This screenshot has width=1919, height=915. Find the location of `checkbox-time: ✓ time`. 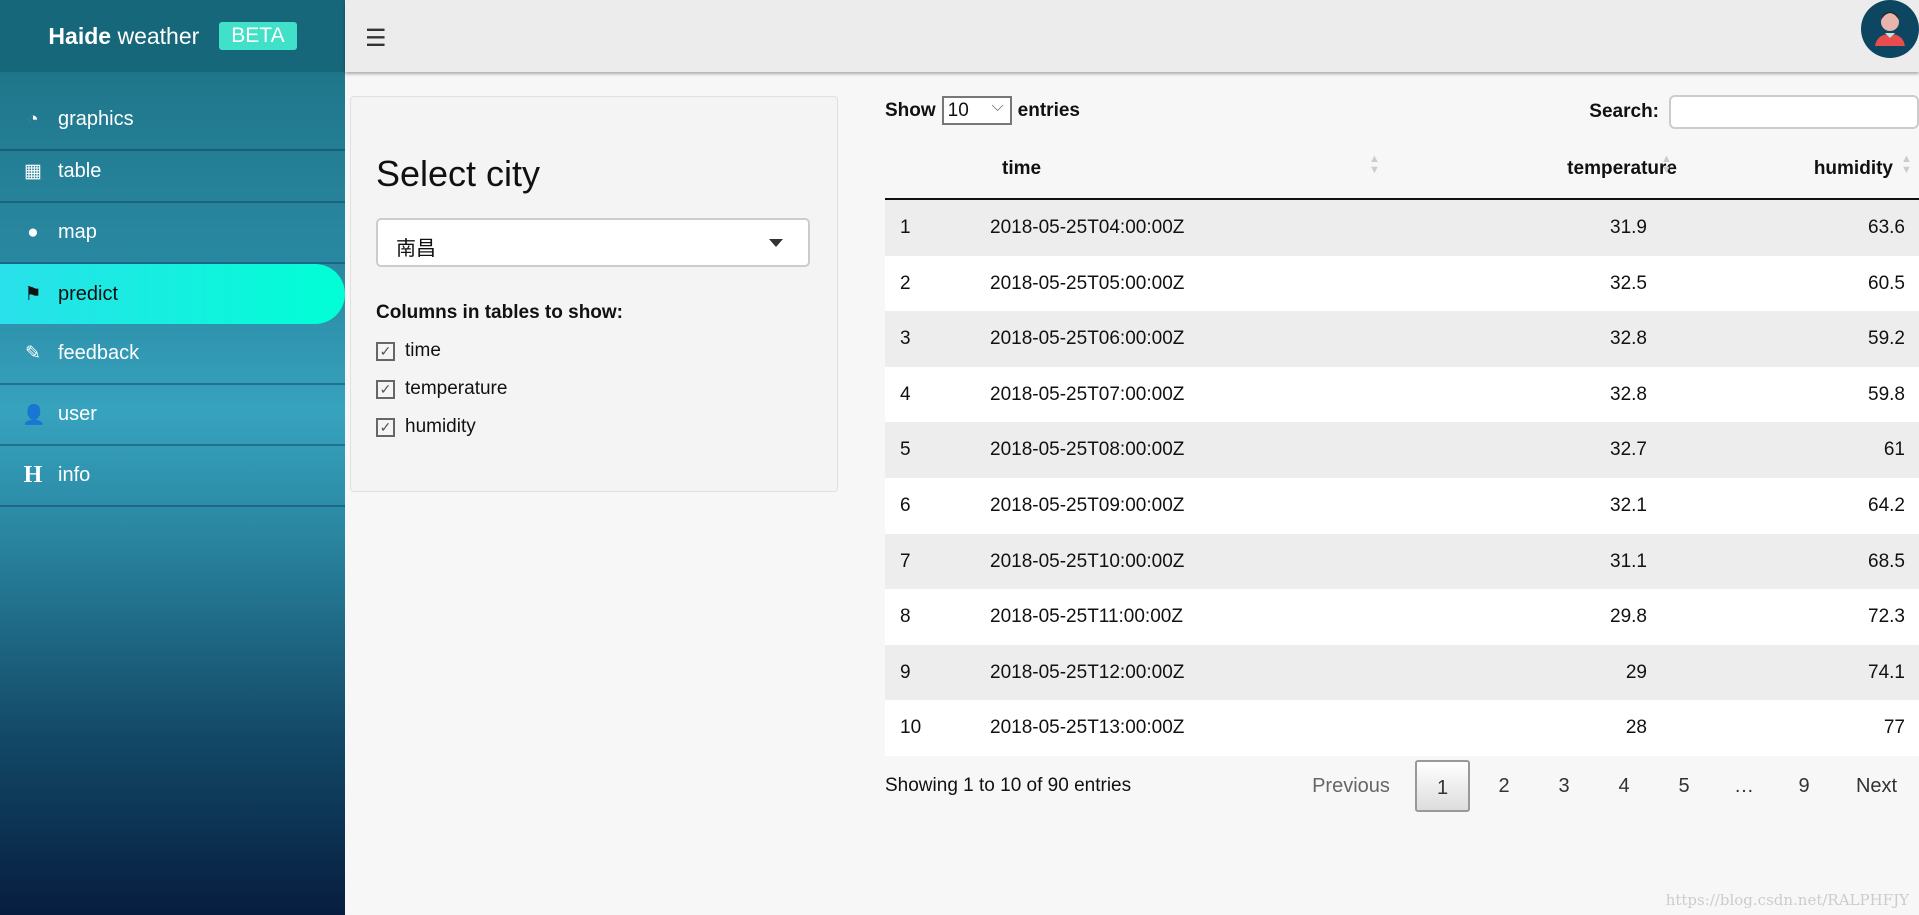

checkbox-time: ✓ time is located at coordinates (408, 351).